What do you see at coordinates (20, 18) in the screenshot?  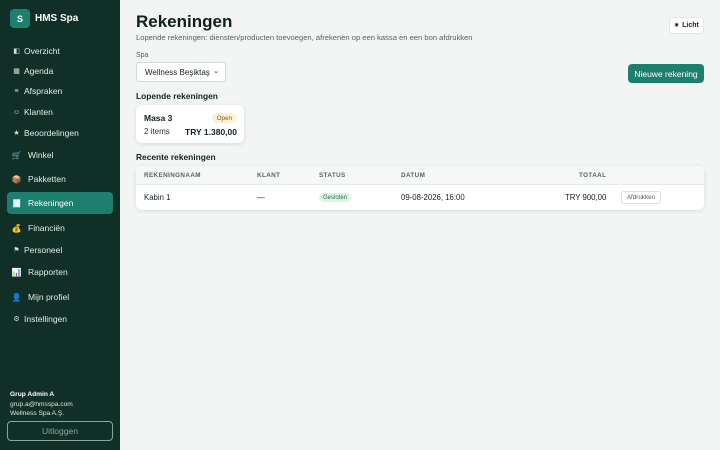 I see `brand-logo: S` at bounding box center [20, 18].